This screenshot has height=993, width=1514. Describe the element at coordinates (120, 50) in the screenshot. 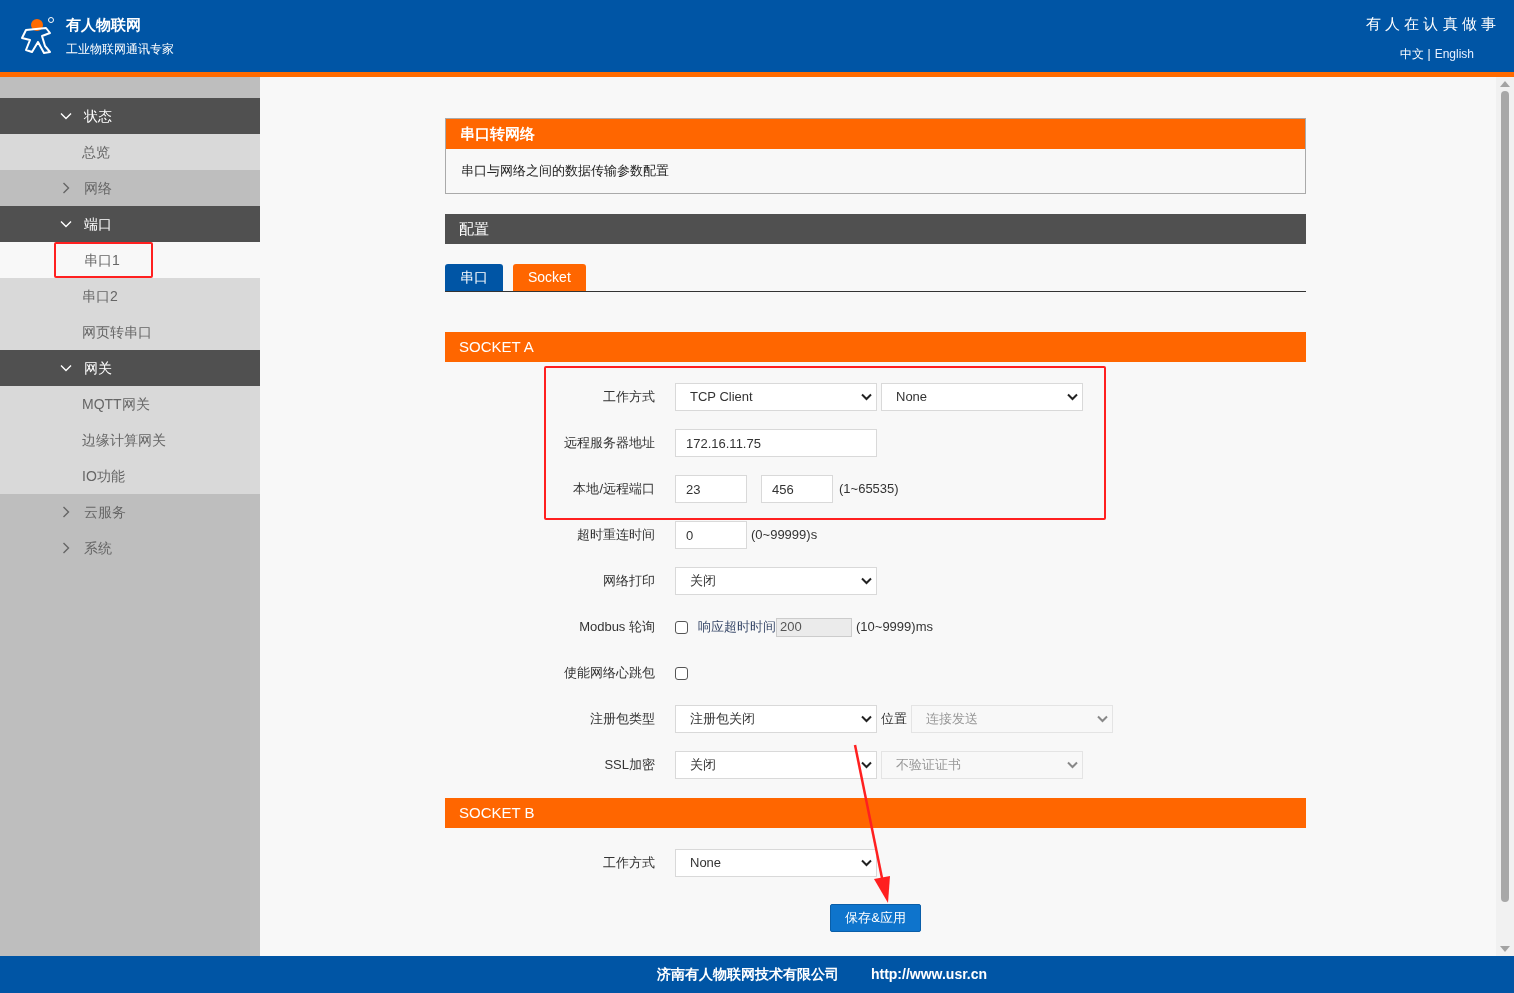

I see `brand-tagline: 工业物联网通讯专家` at that location.